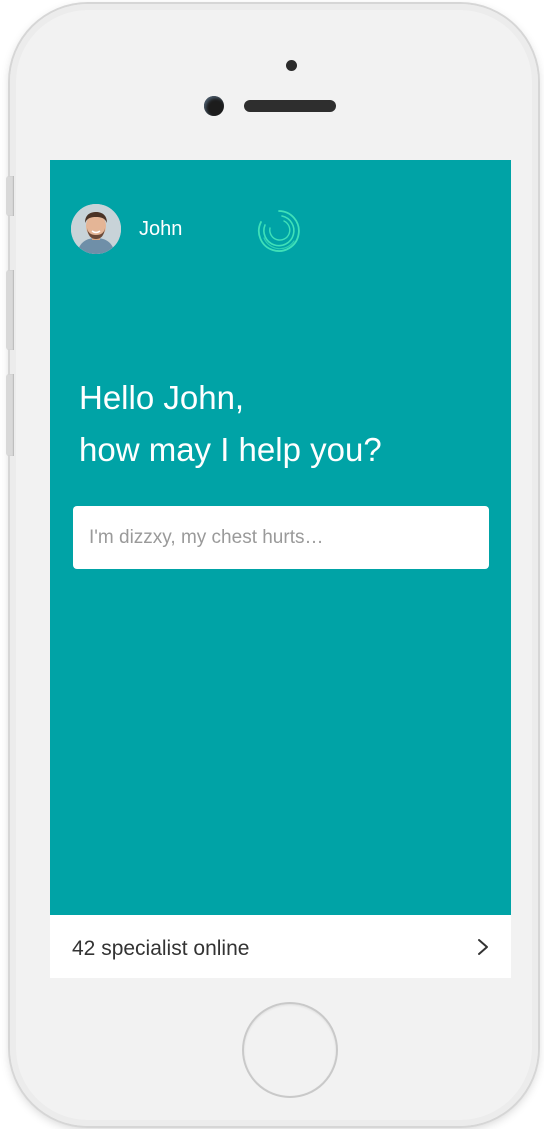 Image resolution: width=544 pixels, height=1129 pixels. What do you see at coordinates (161, 948) in the screenshot?
I see `specialists-online-label: 42 specialist online` at bounding box center [161, 948].